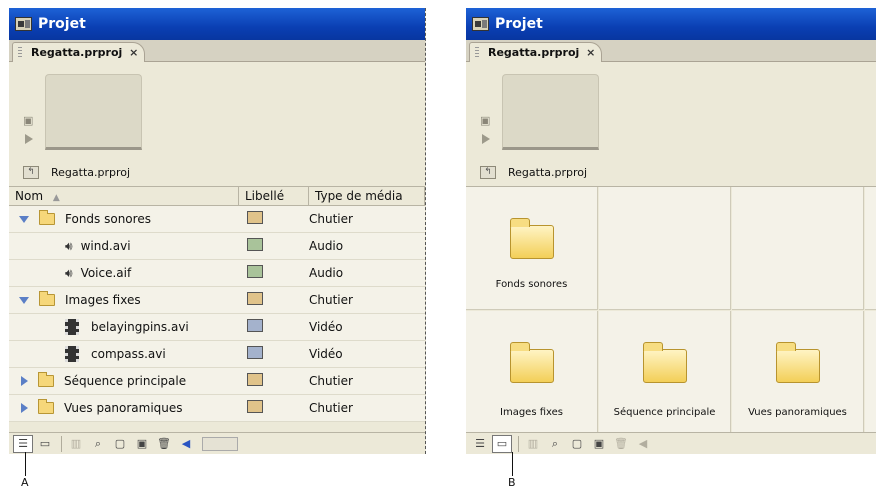 The width and height of the screenshot is (876, 489). Describe the element at coordinates (512, 482) in the screenshot. I see `callout-label-b: B` at that location.